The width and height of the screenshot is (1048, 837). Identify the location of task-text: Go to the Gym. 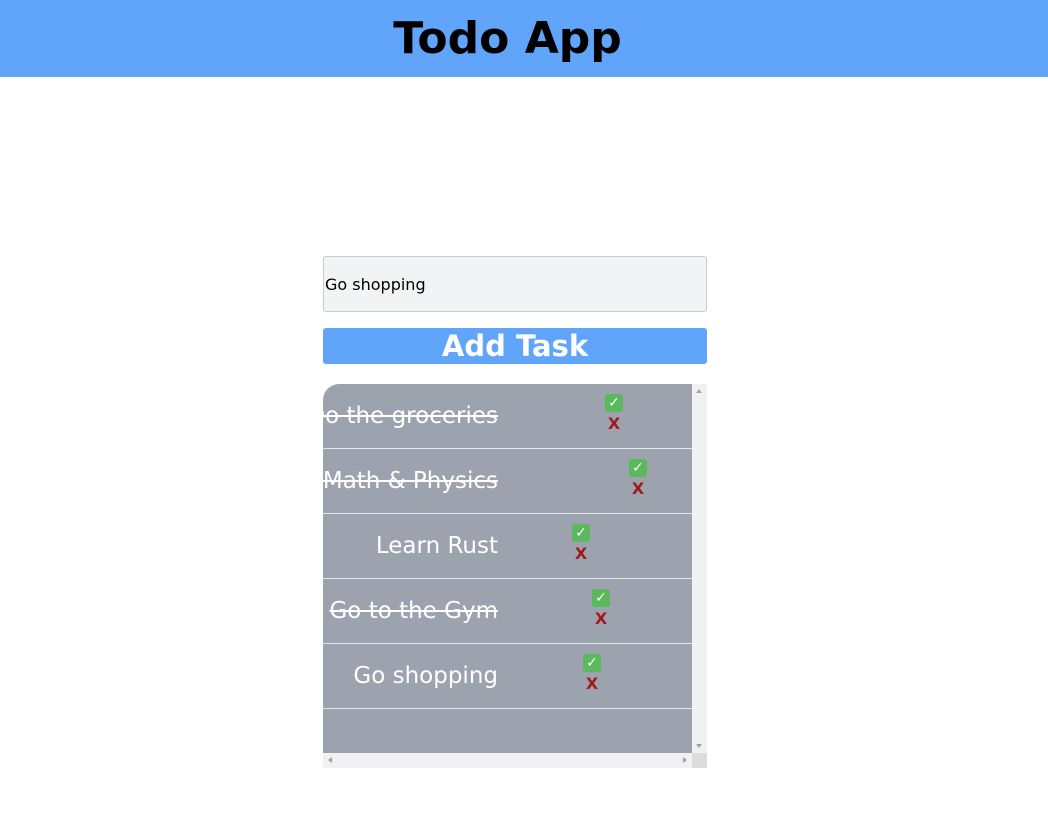
(413, 611).